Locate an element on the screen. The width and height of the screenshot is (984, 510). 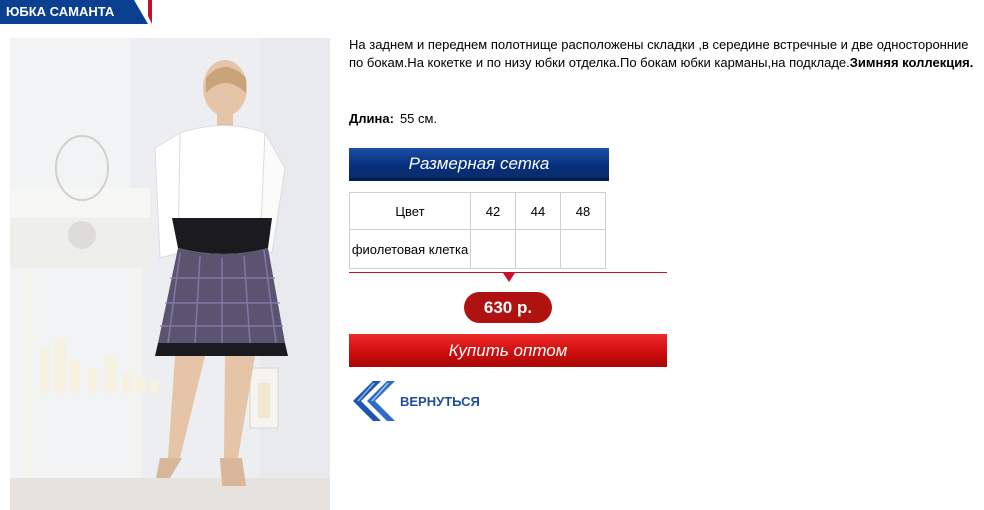
size-table-header-row: Цвет 42 44 48 is located at coordinates (477, 211).